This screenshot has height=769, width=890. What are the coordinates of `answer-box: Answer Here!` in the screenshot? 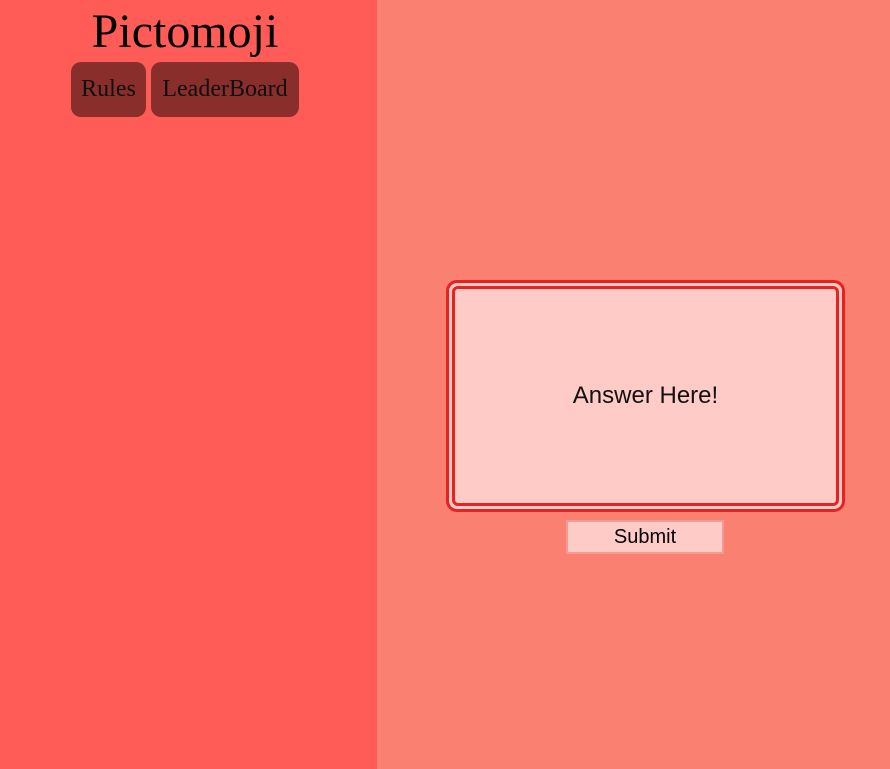 It's located at (645, 396).